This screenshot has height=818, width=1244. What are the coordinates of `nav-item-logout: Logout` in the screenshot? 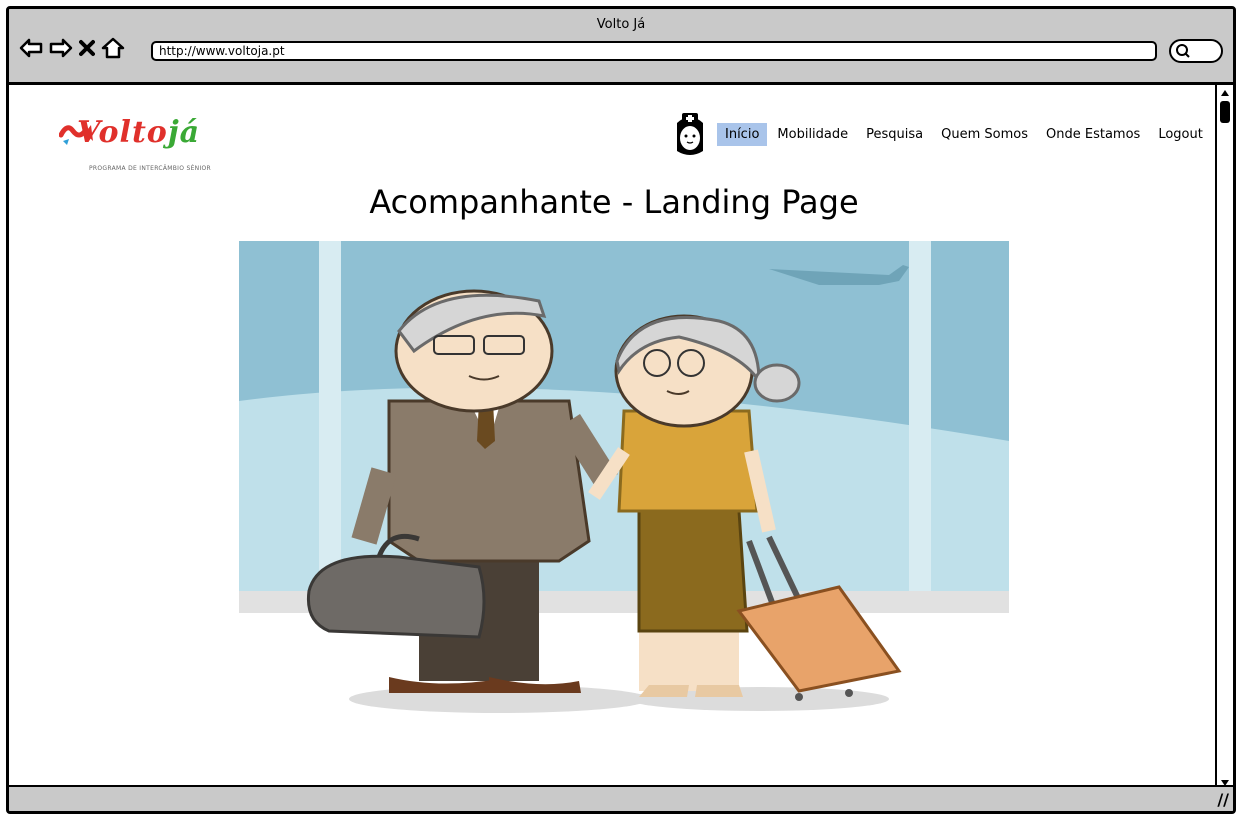 It's located at (1180, 134).